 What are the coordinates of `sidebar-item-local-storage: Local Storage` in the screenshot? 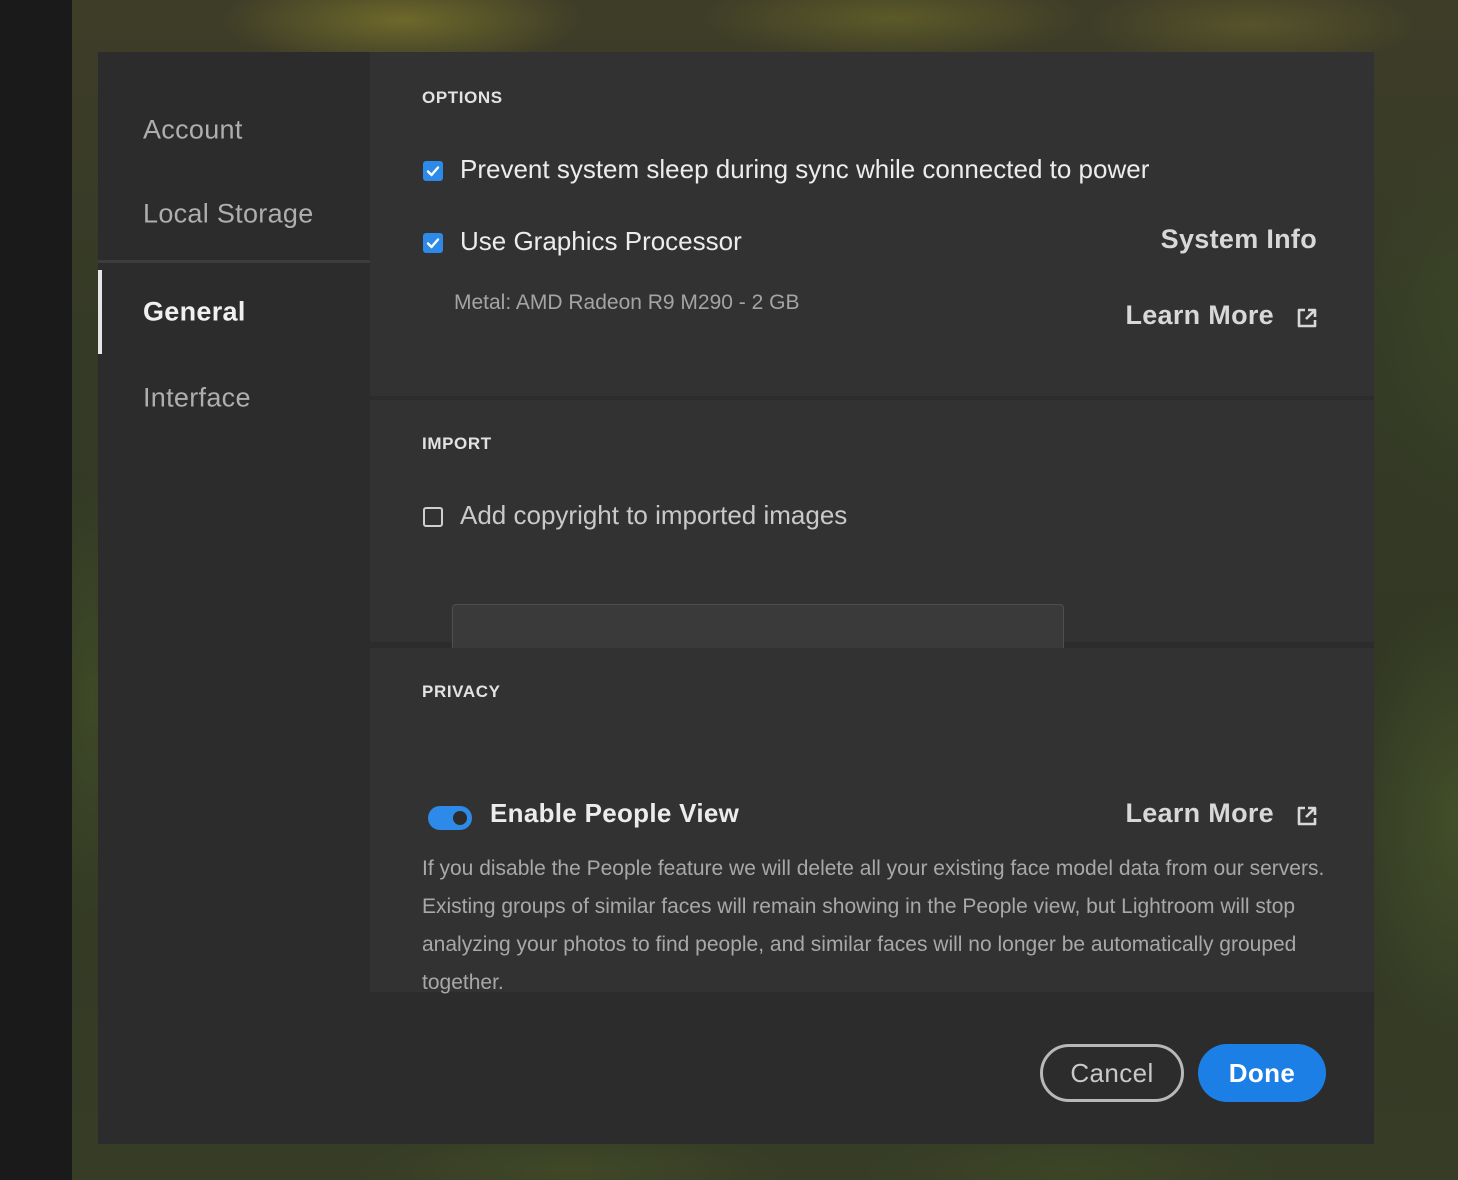 It's located at (234, 214).